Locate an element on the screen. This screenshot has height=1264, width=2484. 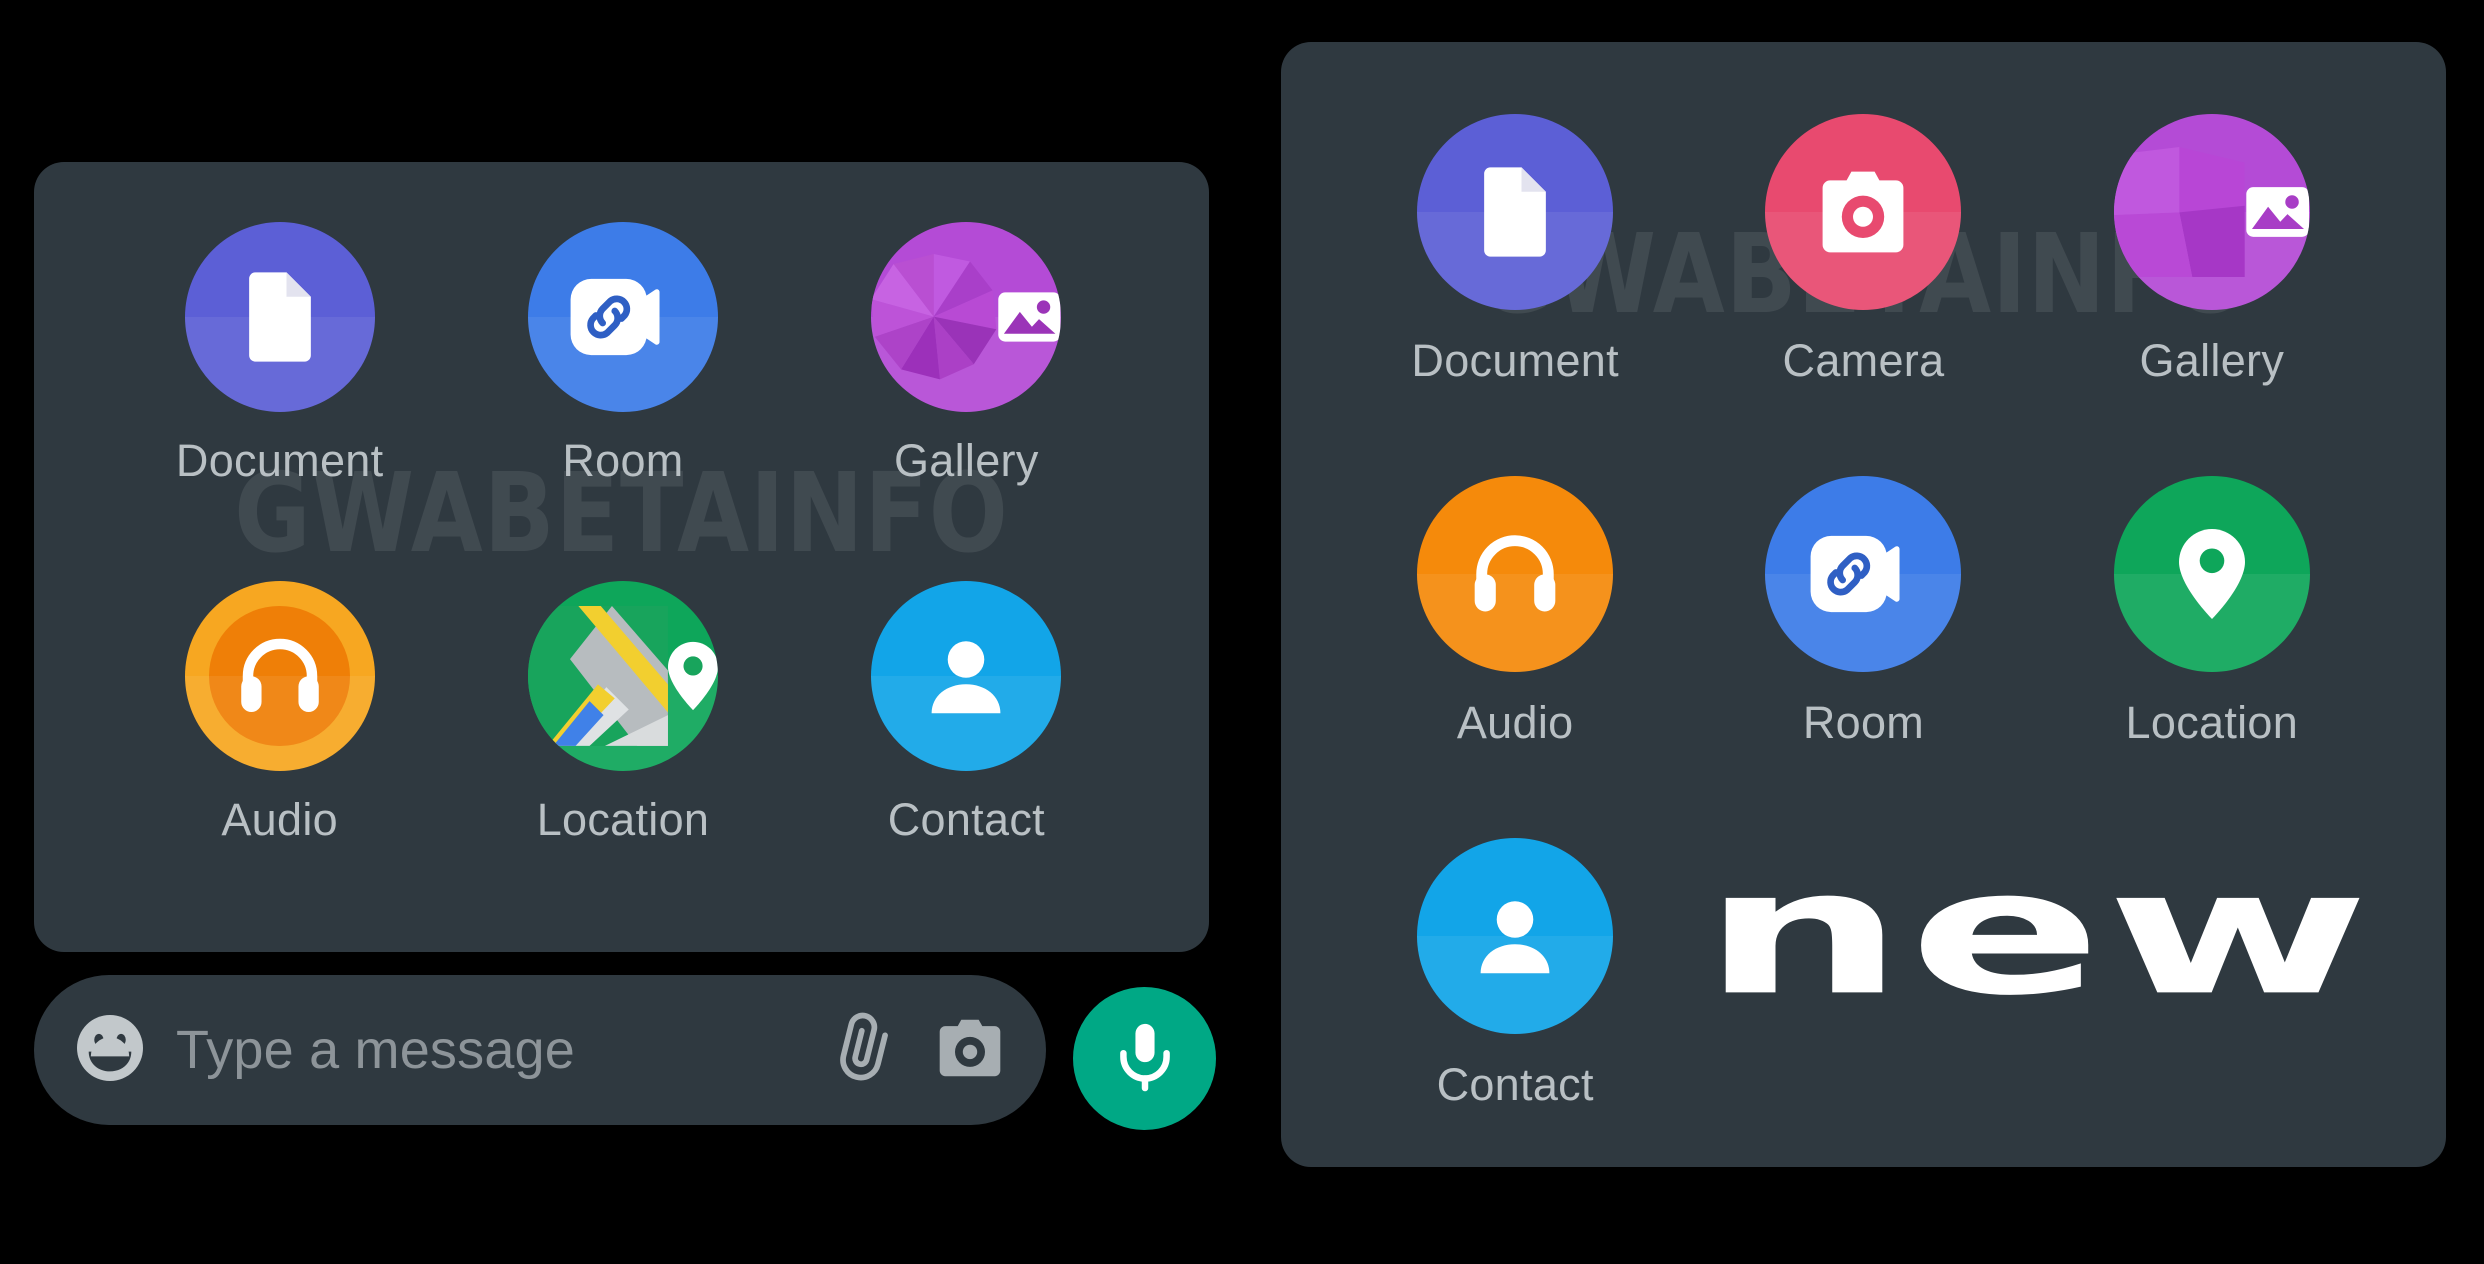
microphone-icon is located at coordinates (1145, 1058).